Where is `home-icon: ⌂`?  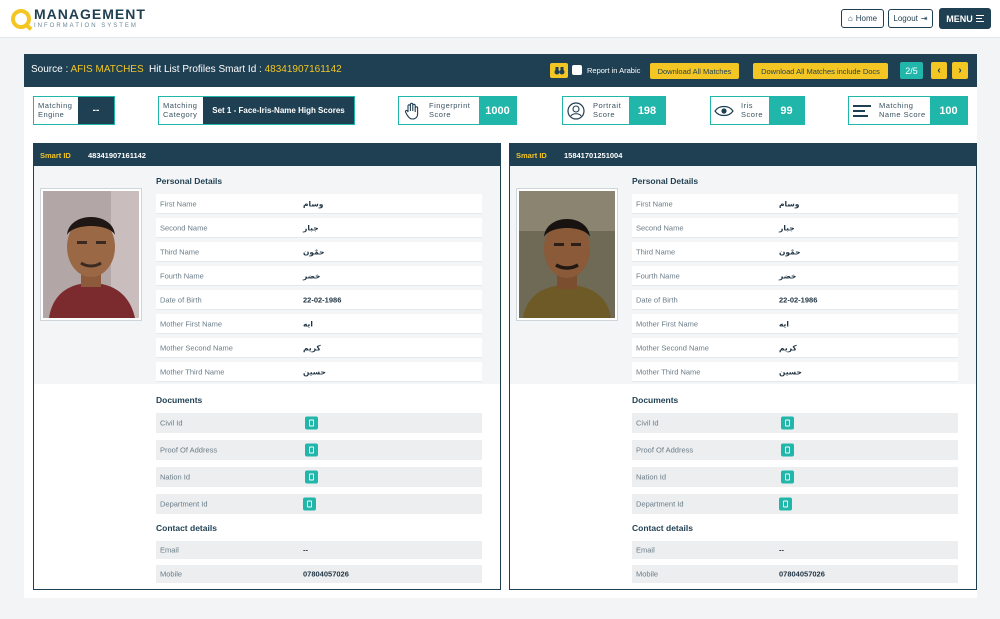
home-icon: ⌂ is located at coordinates (850, 18).